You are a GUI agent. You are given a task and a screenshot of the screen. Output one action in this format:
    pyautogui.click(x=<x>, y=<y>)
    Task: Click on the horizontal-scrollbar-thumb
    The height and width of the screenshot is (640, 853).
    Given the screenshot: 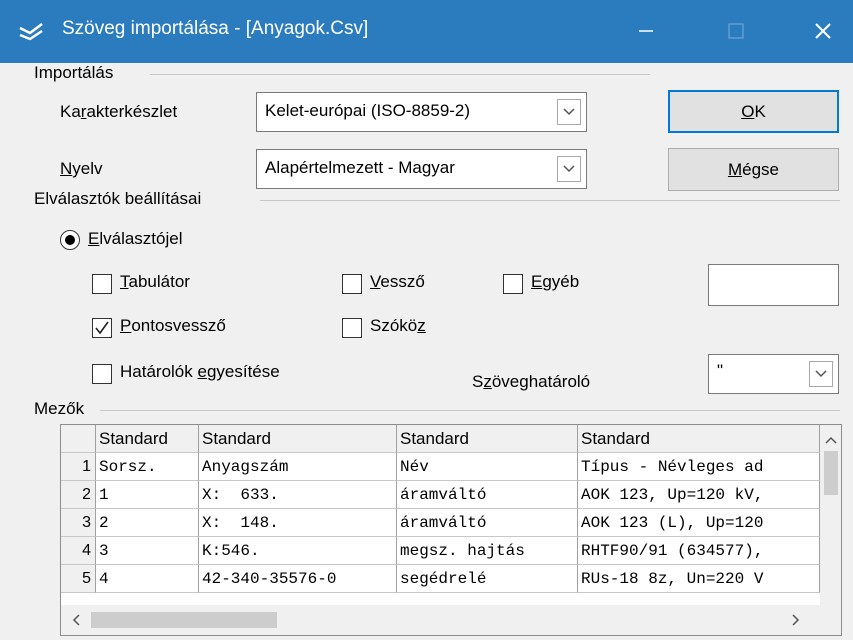 What is the action you would take?
    pyautogui.click(x=184, y=620)
    